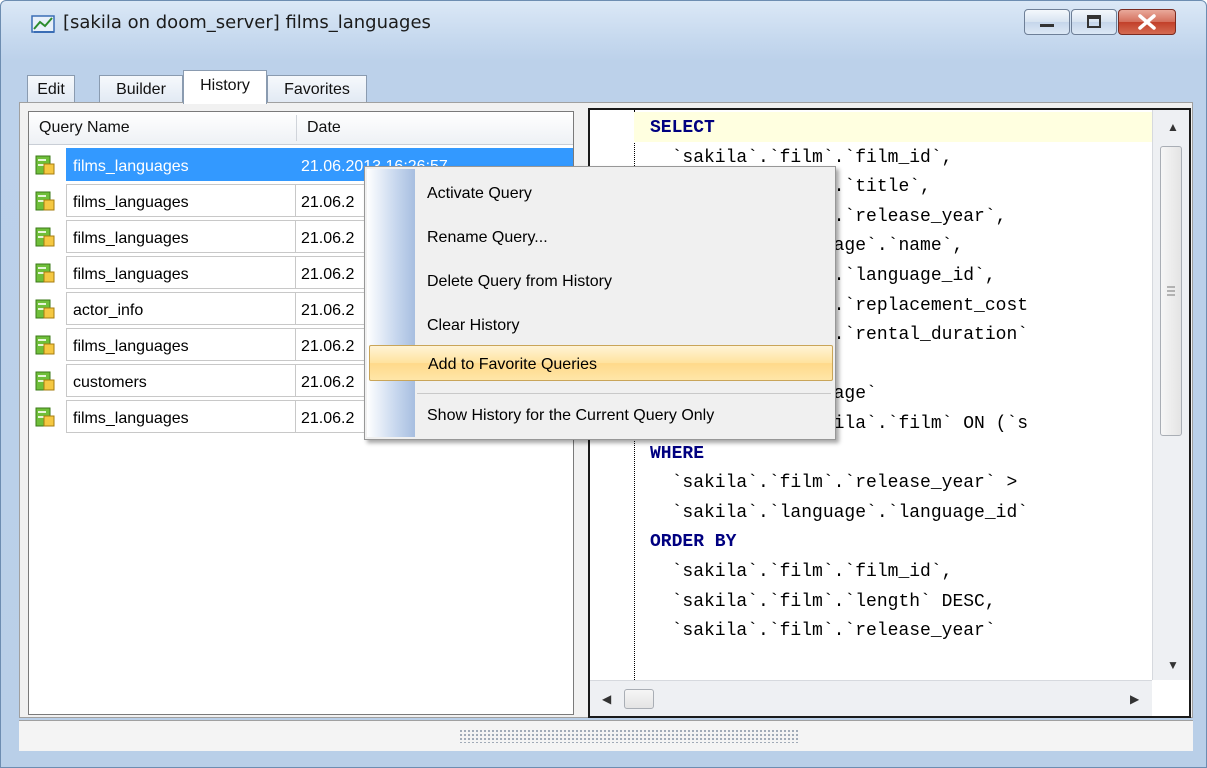 The image size is (1207, 768). I want to click on close-icon, so click(1147, 22).